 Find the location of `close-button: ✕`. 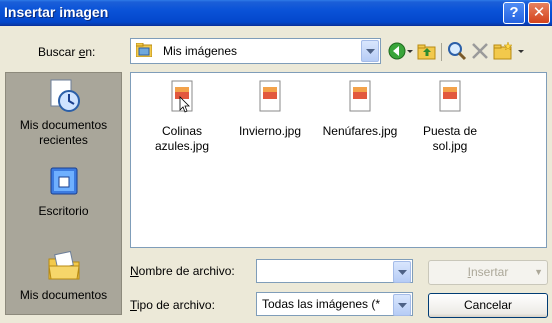

close-button: ✕ is located at coordinates (539, 13).